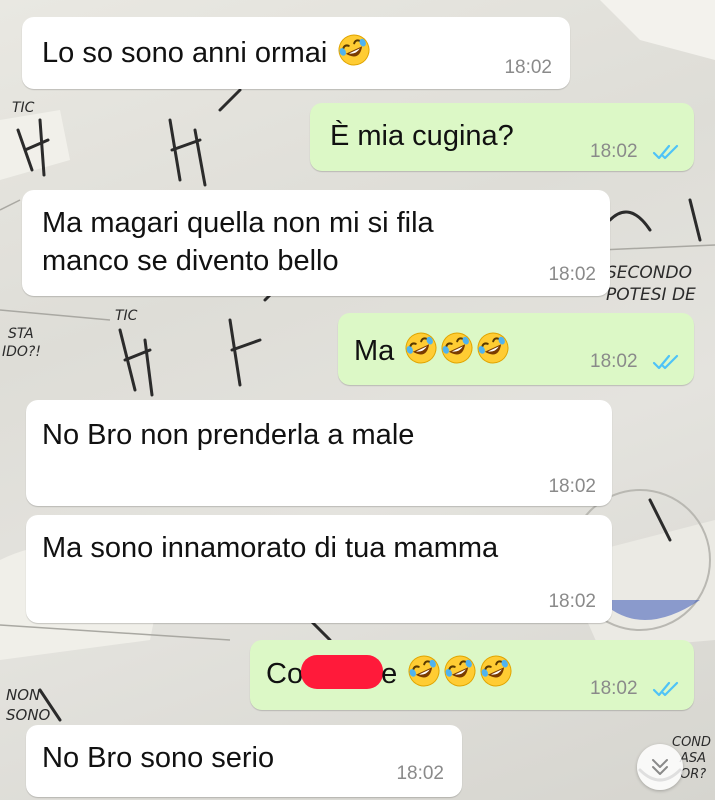  What do you see at coordinates (389, 673) in the screenshot?
I see `message-text: Co e` at bounding box center [389, 673].